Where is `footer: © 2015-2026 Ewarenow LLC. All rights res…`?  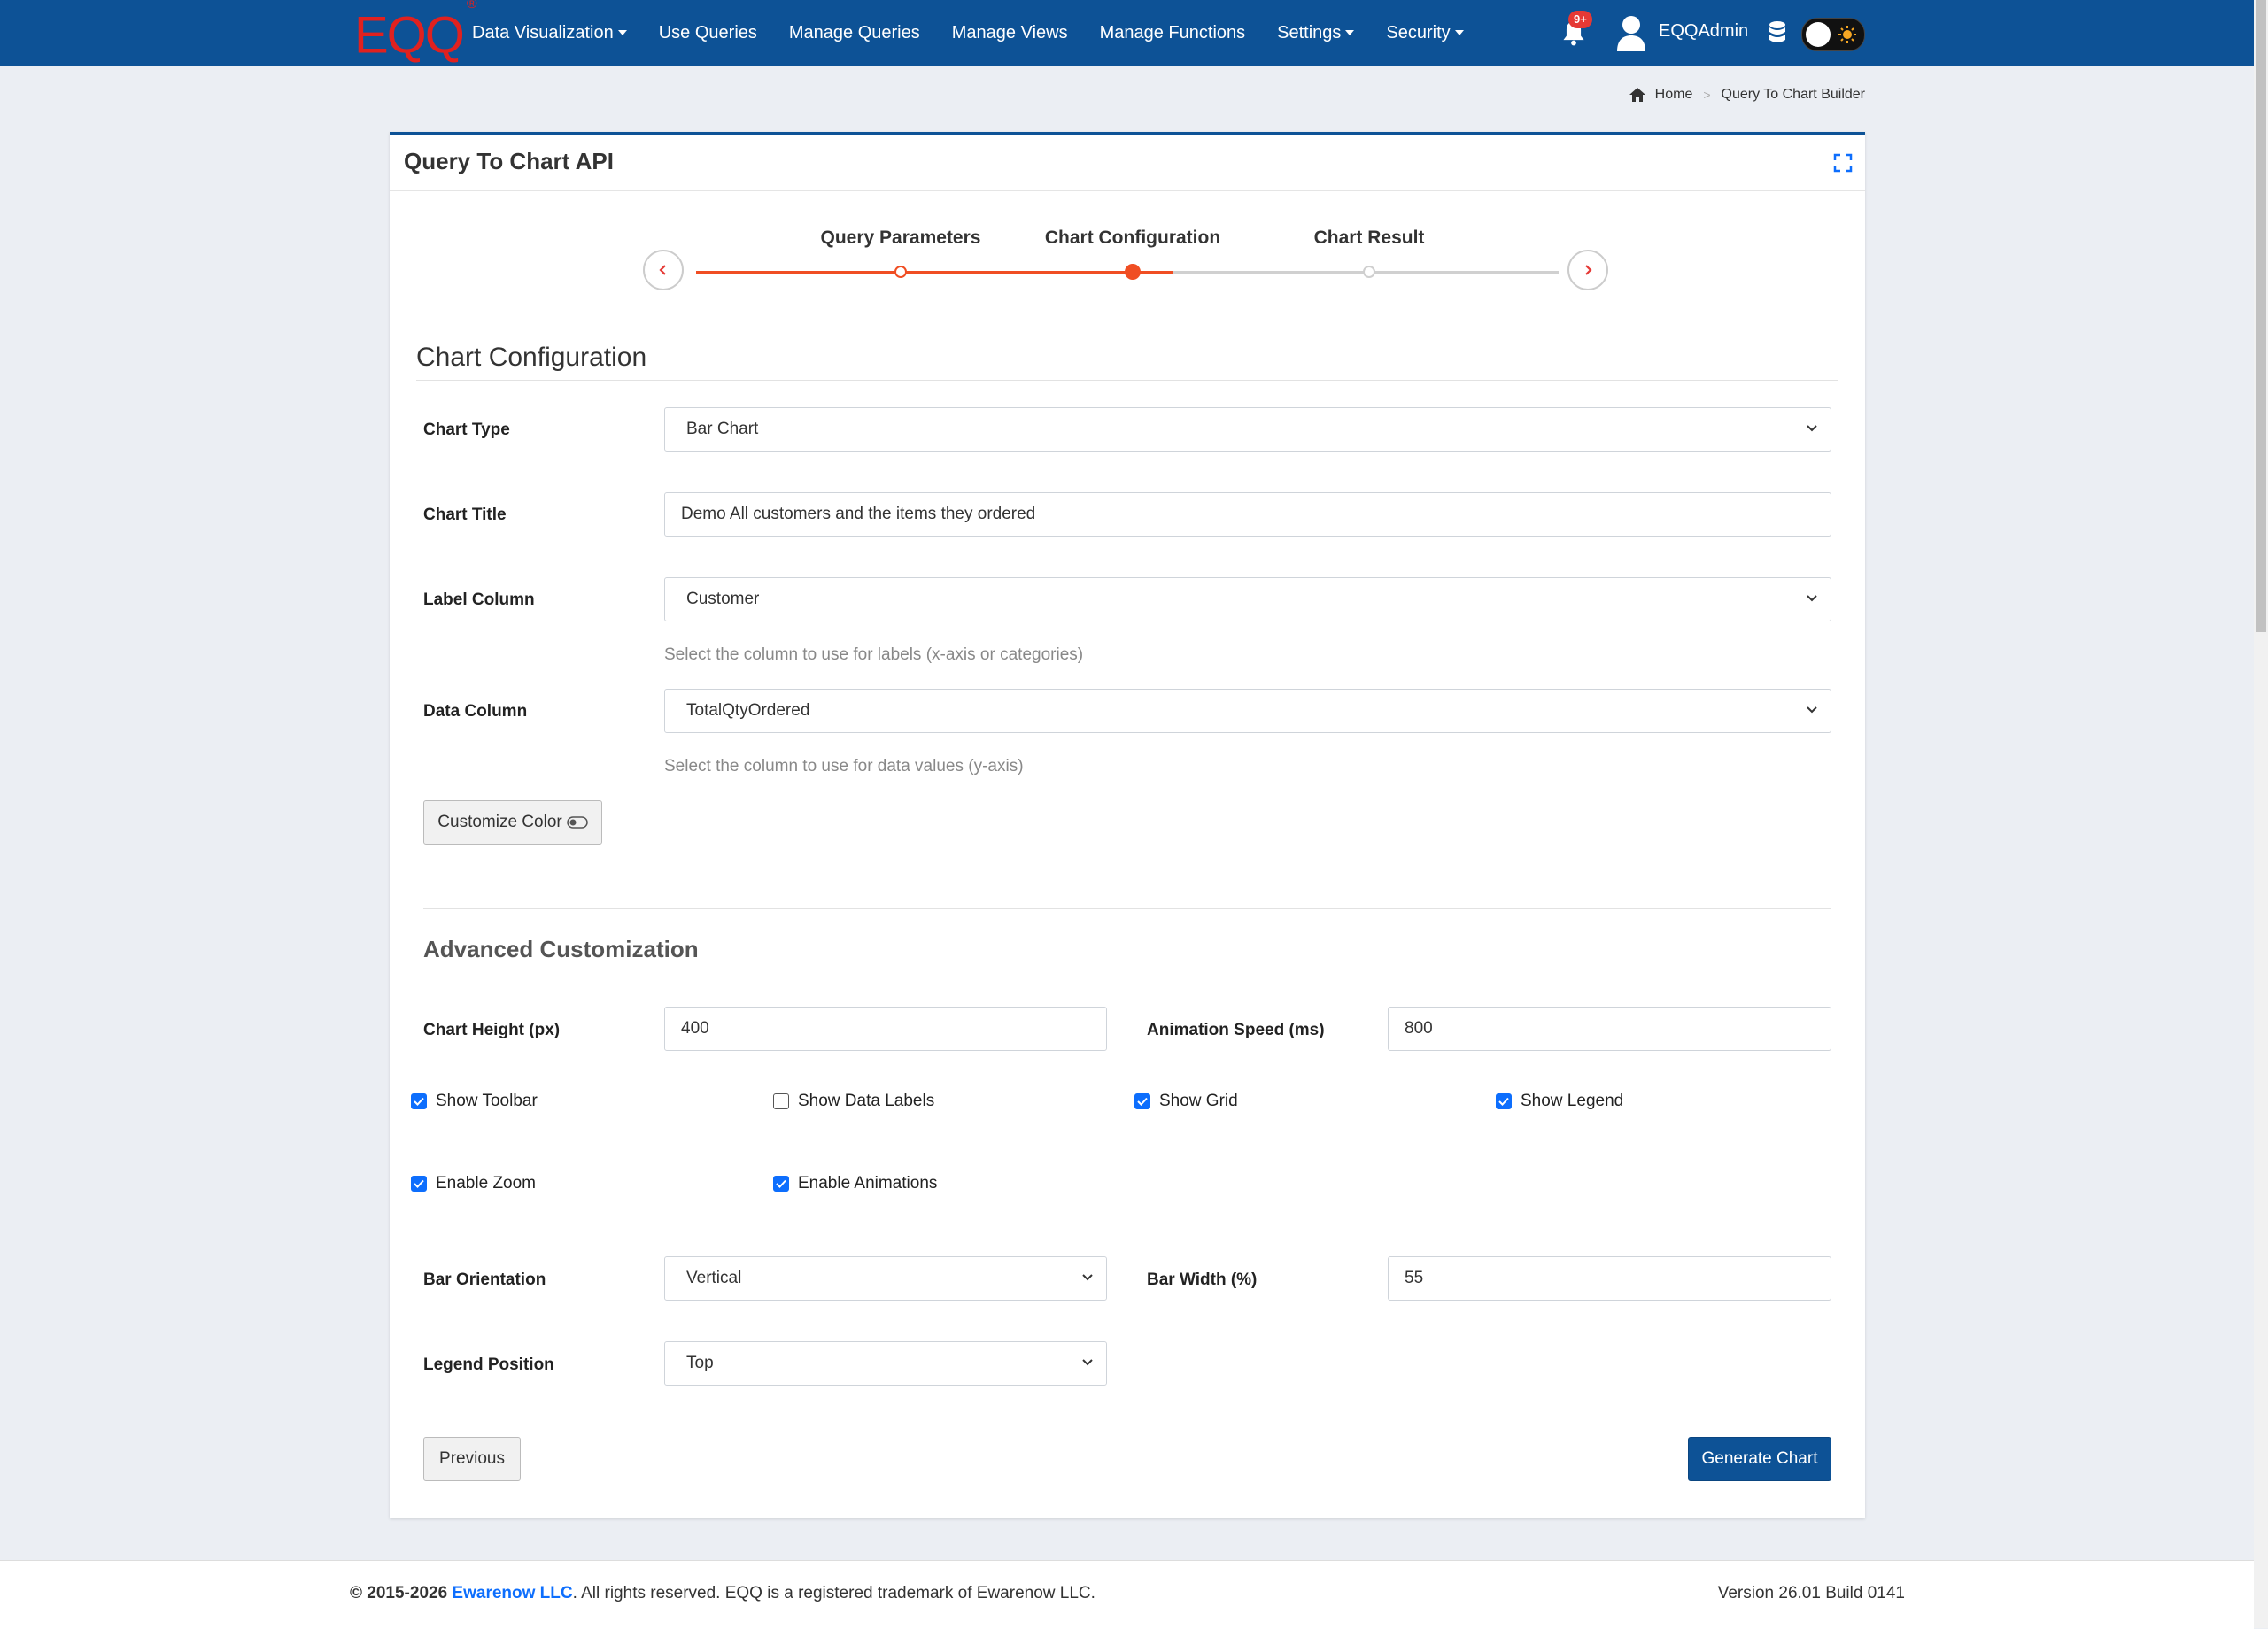 footer: © 2015-2026 Ewarenow LLC. All rights res… is located at coordinates (1127, 1594).